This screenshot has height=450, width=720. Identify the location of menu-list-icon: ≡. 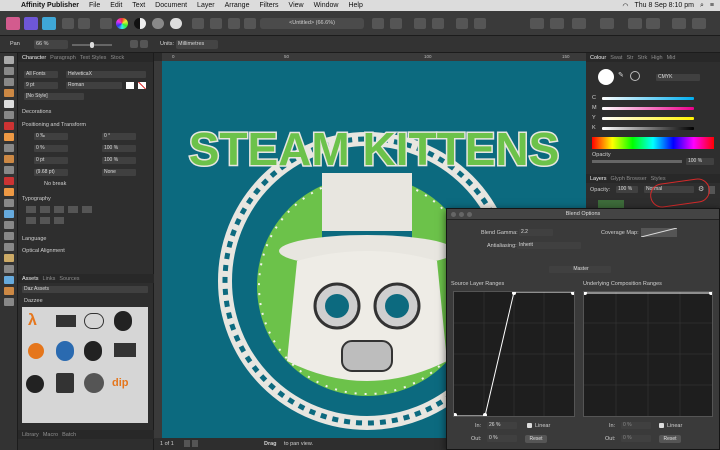
(712, 5).